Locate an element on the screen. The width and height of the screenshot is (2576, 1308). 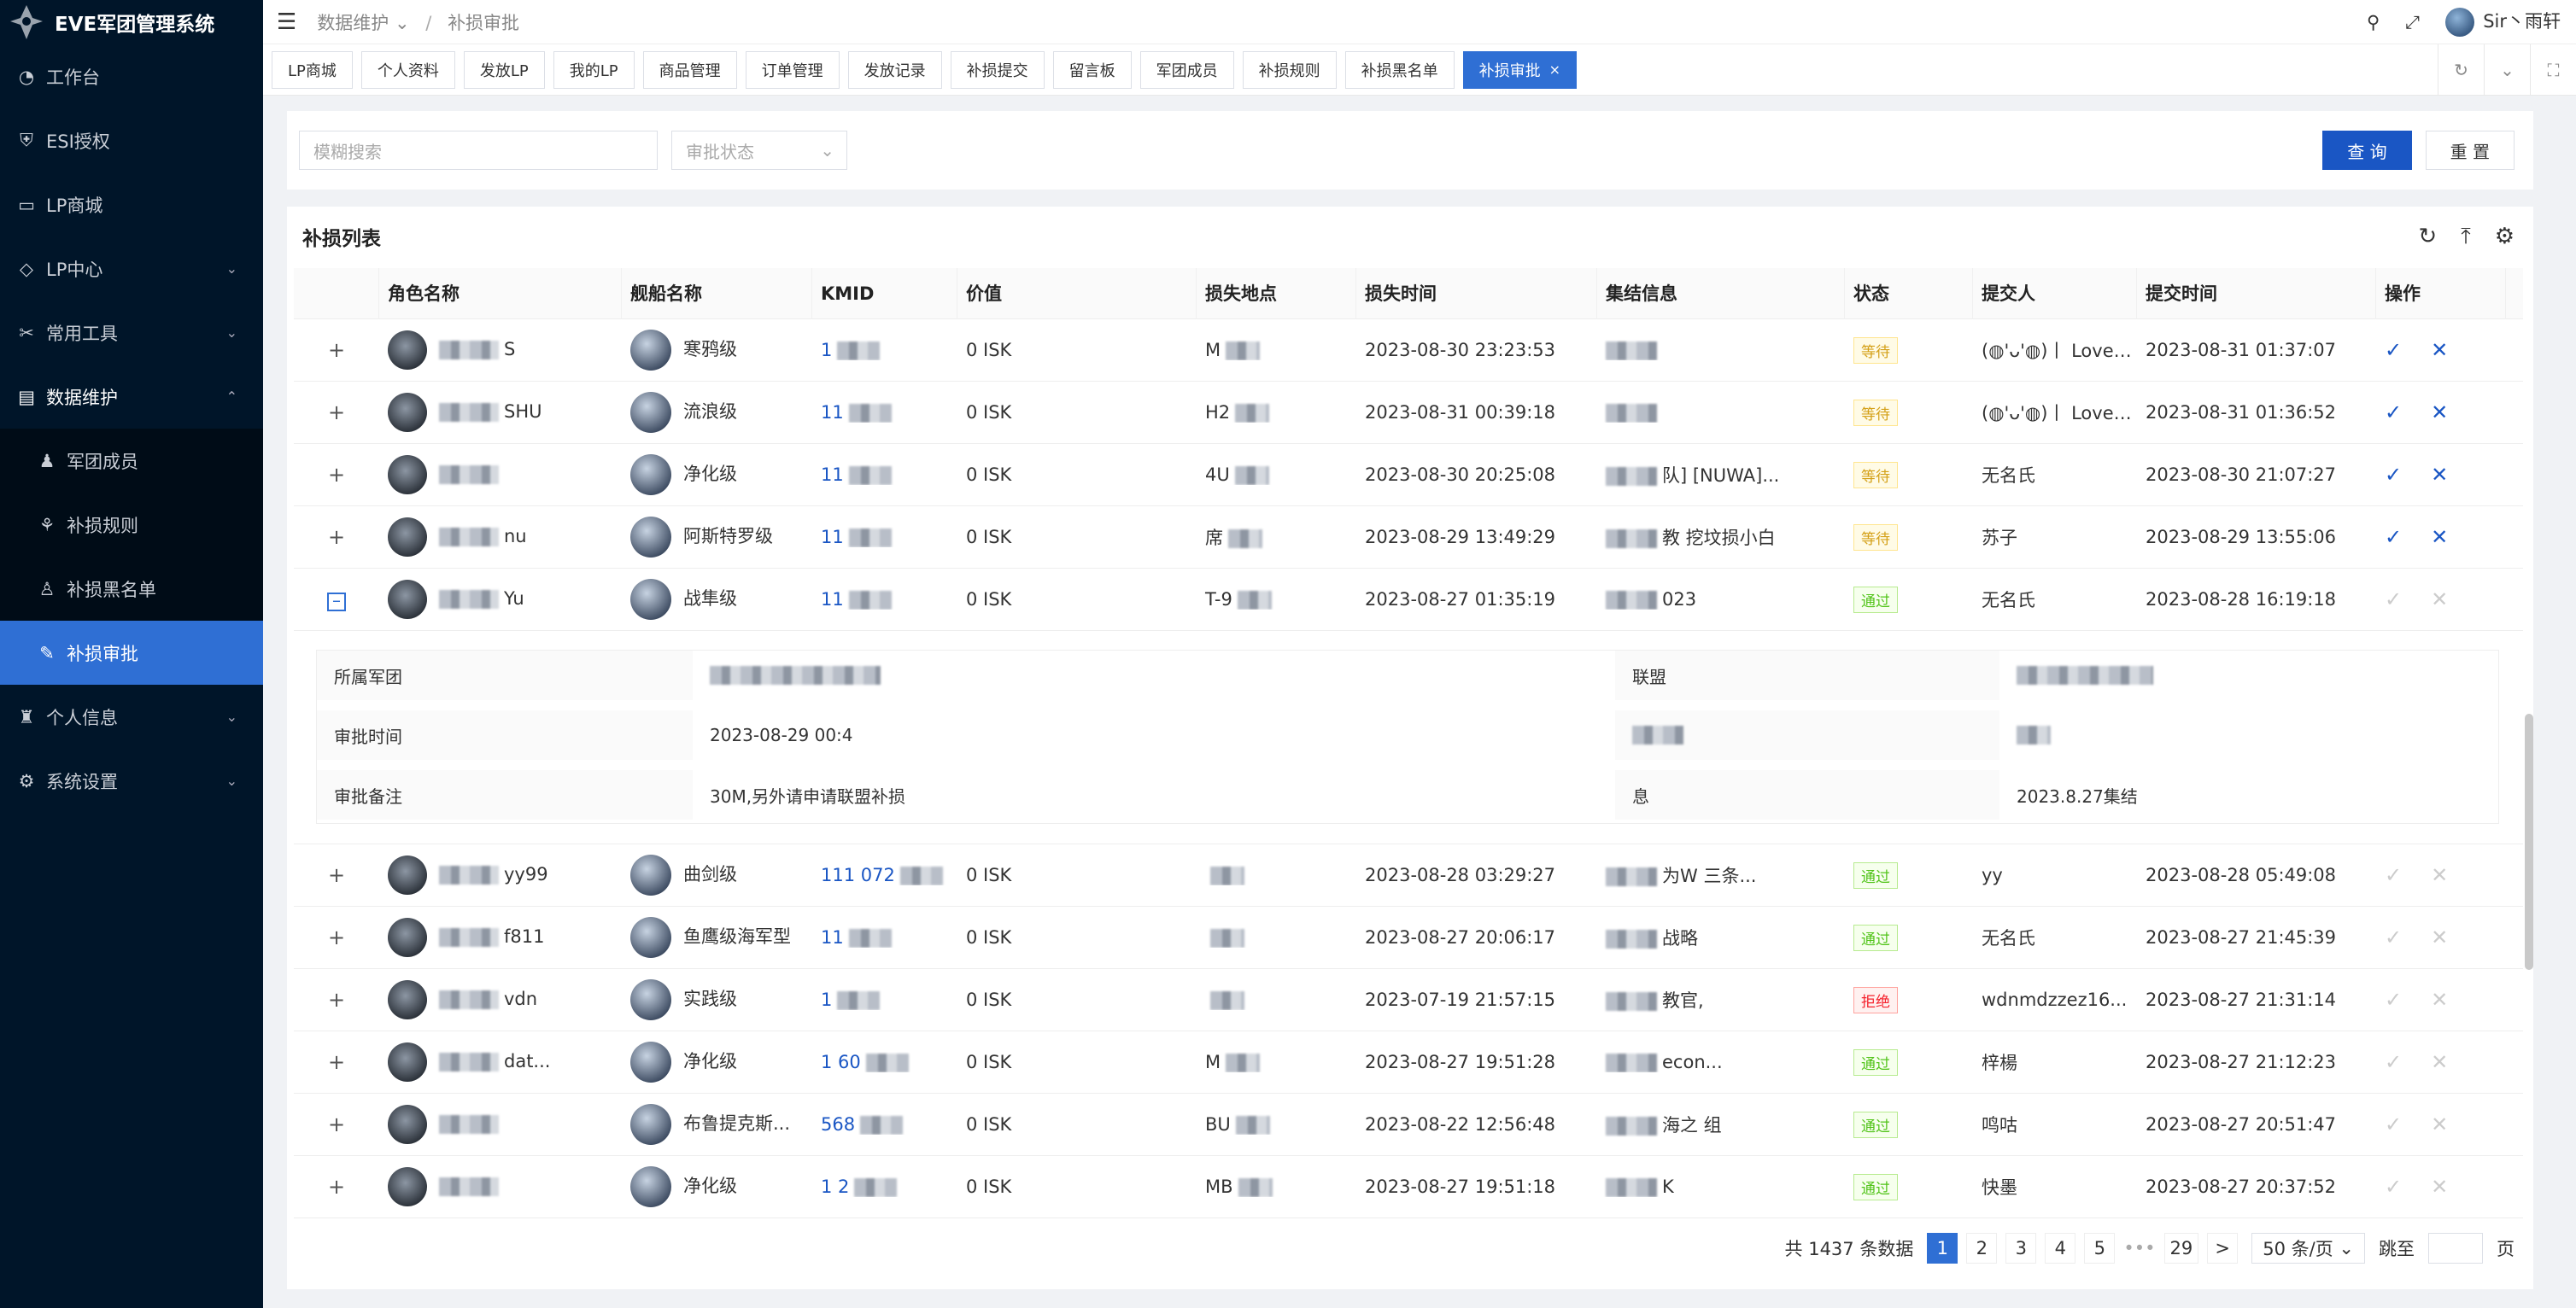
kmid-link: 1 is located at coordinates (826, 1000).